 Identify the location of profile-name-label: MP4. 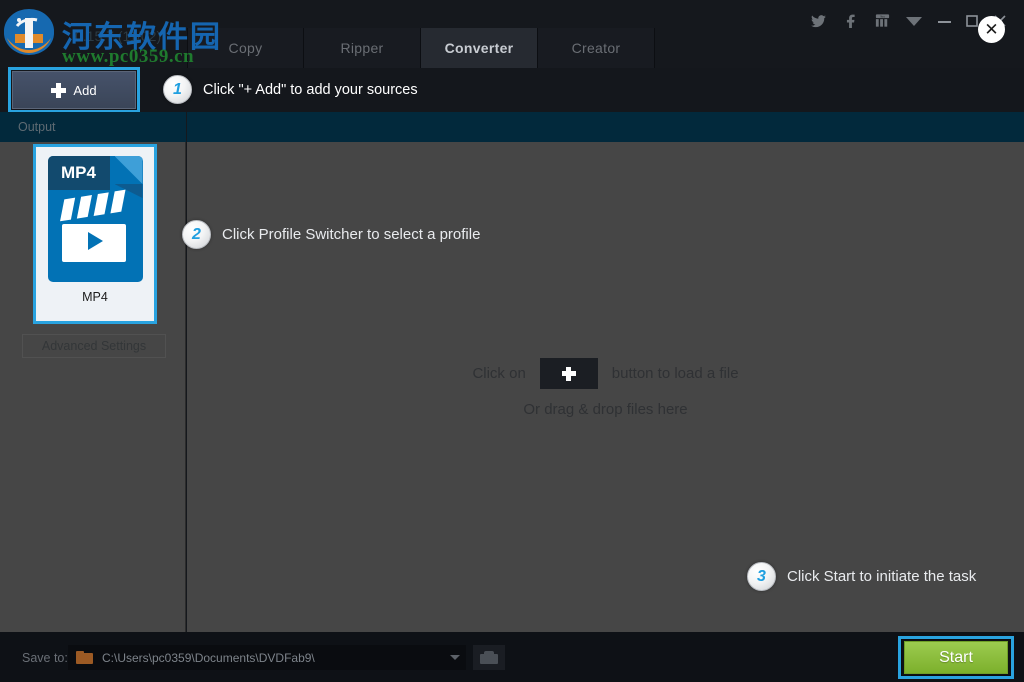
(95, 297).